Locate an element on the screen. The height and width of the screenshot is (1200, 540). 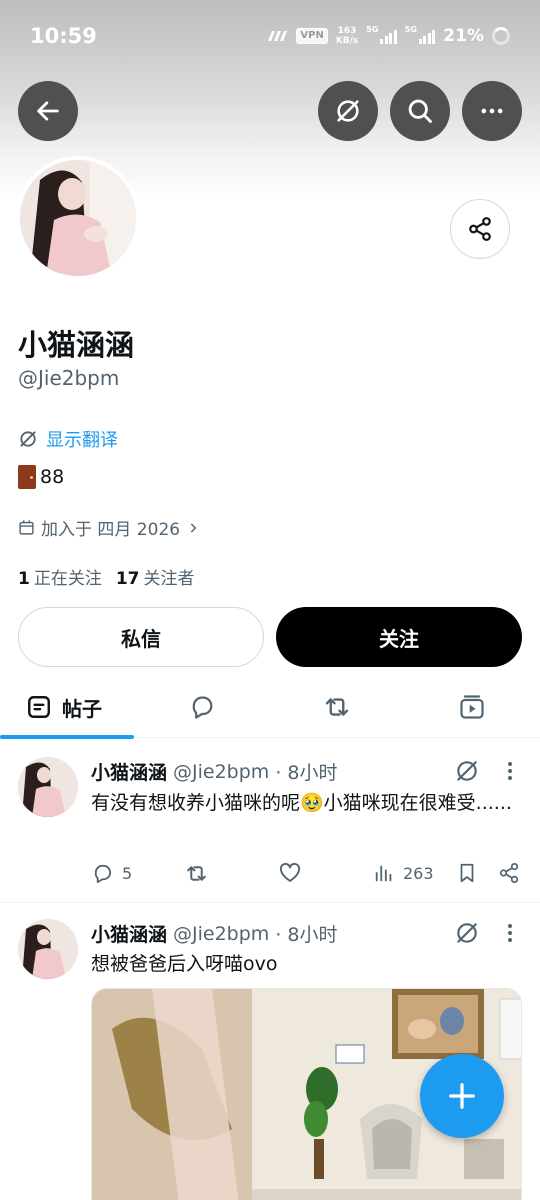
battery-icon is located at coordinates (501, 36).